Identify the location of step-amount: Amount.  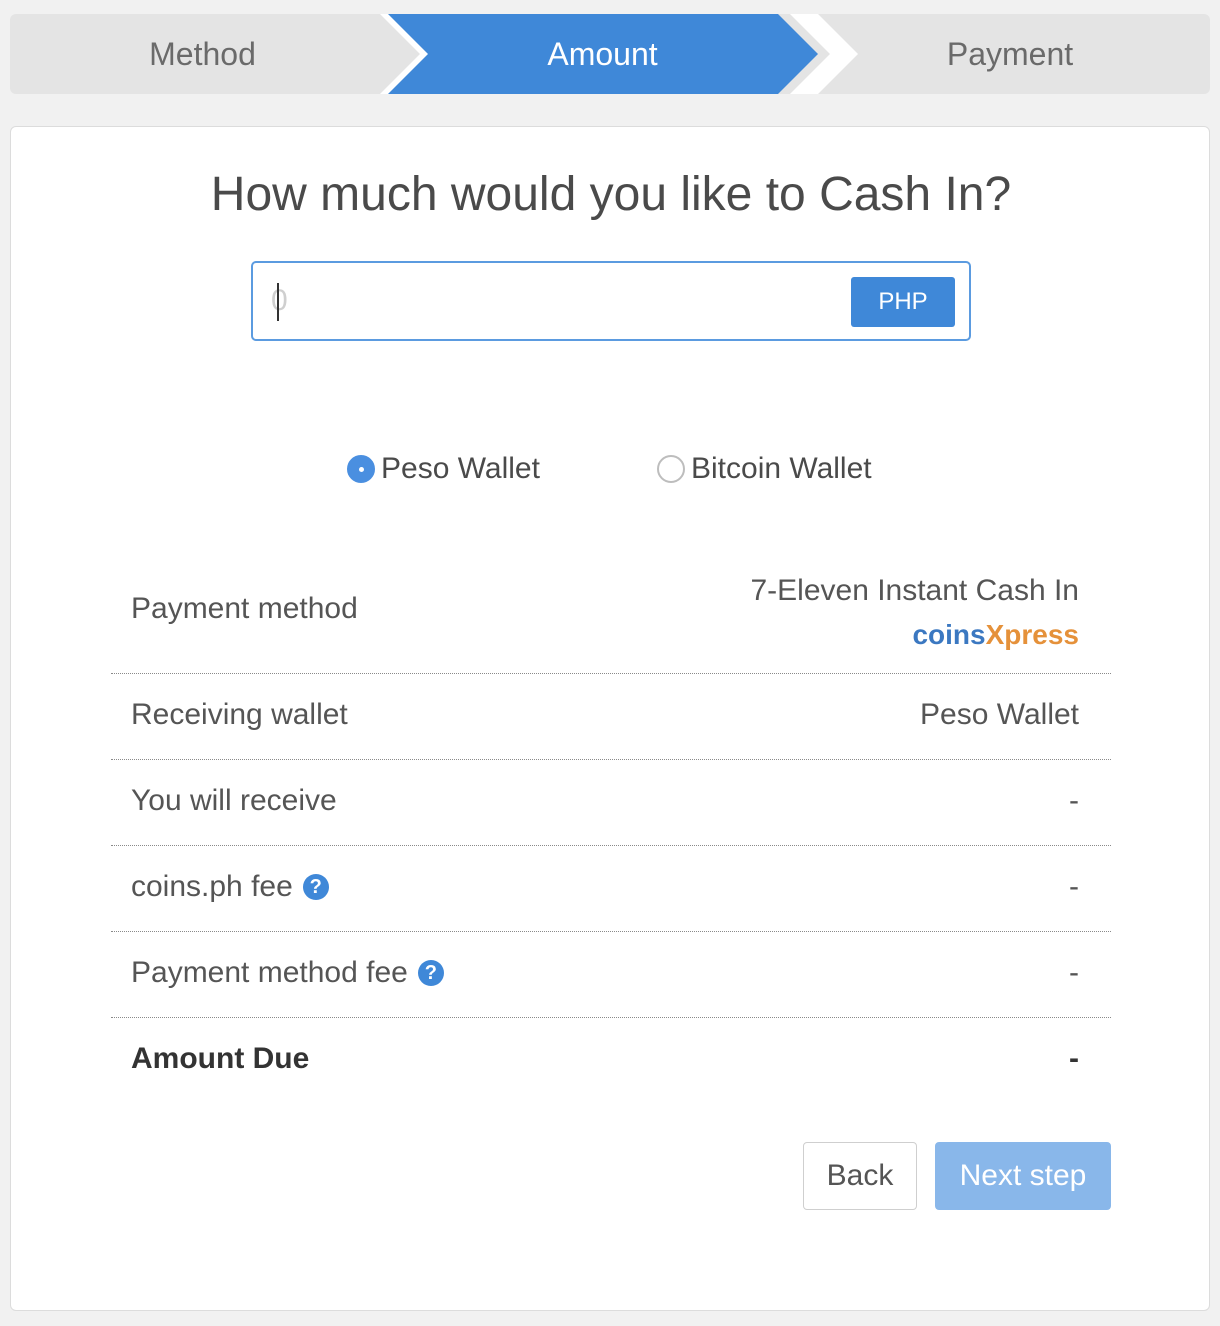
(602, 54).